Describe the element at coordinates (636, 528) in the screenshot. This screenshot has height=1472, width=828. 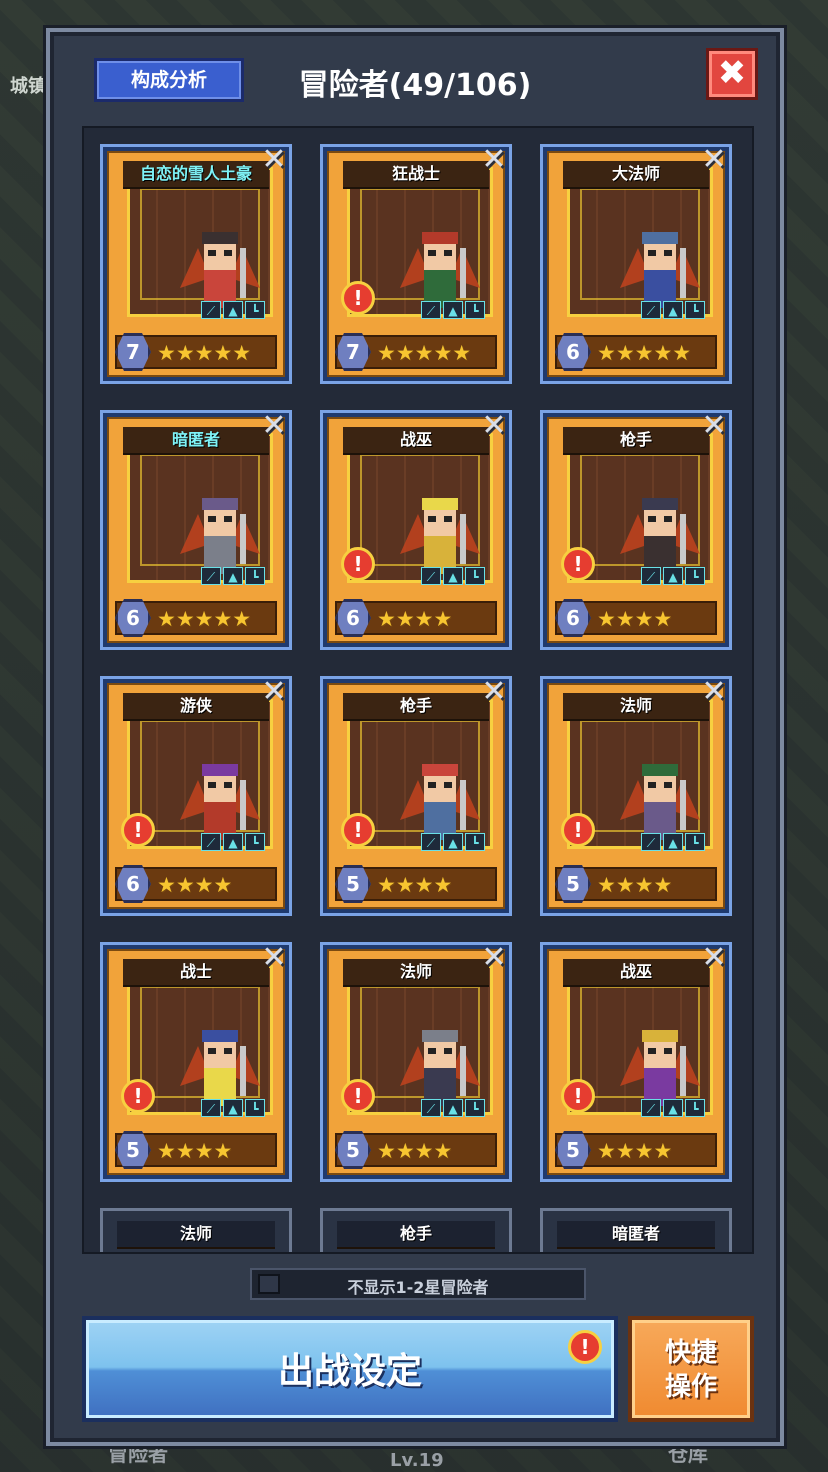
I see `adventurer-card: 枪手 ⟋ ▲ ┗! 6 ★★★★ ✕` at that location.